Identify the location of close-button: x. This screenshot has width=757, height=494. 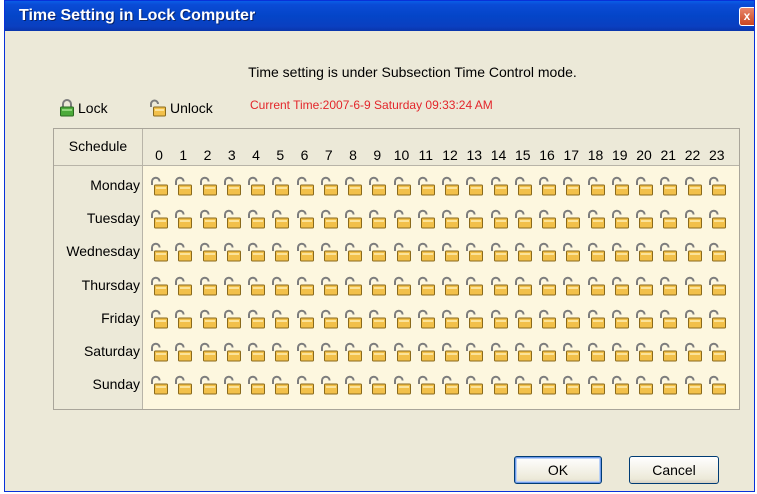
(746, 16).